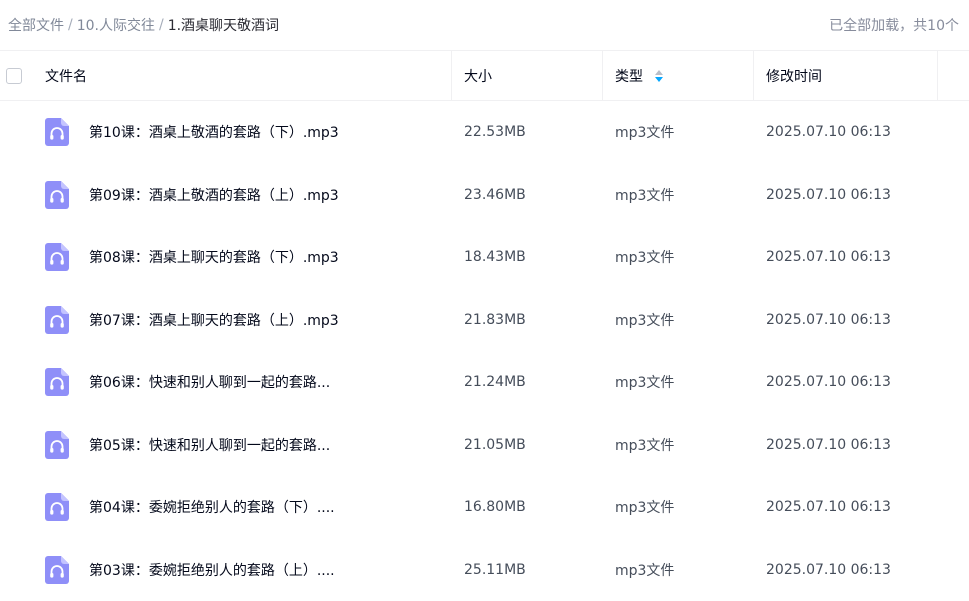 This screenshot has width=969, height=601. I want to click on file-size: 16.80MB, so click(495, 507).